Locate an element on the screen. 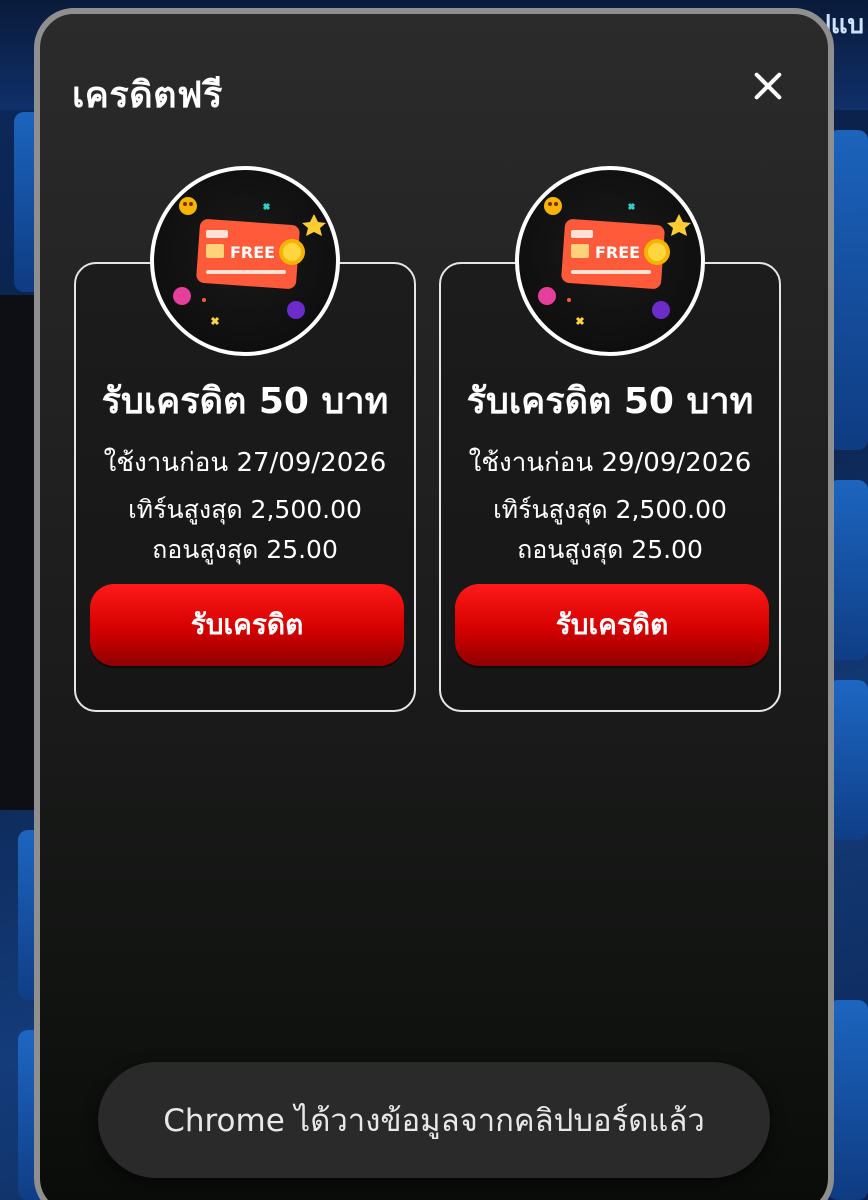  card-expiry: ใช้งานก่อน 27/09/2026 is located at coordinates (245, 463).